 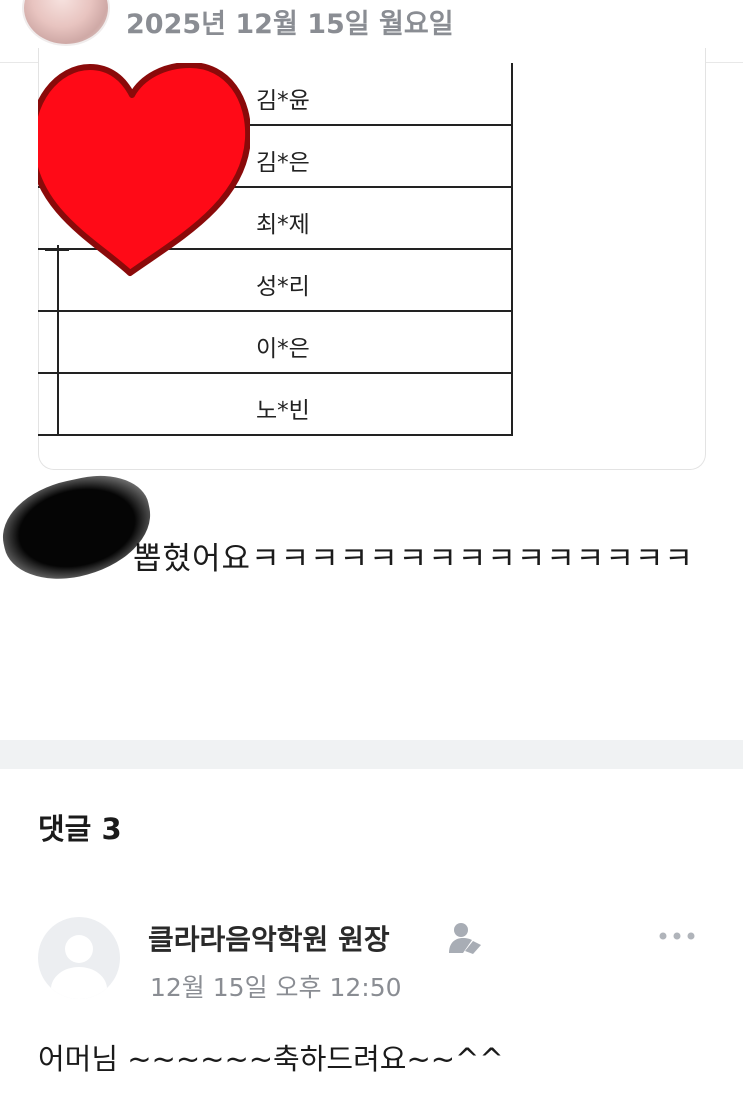 What do you see at coordinates (283, 287) in the screenshot?
I see `table-cell-name: 성*리` at bounding box center [283, 287].